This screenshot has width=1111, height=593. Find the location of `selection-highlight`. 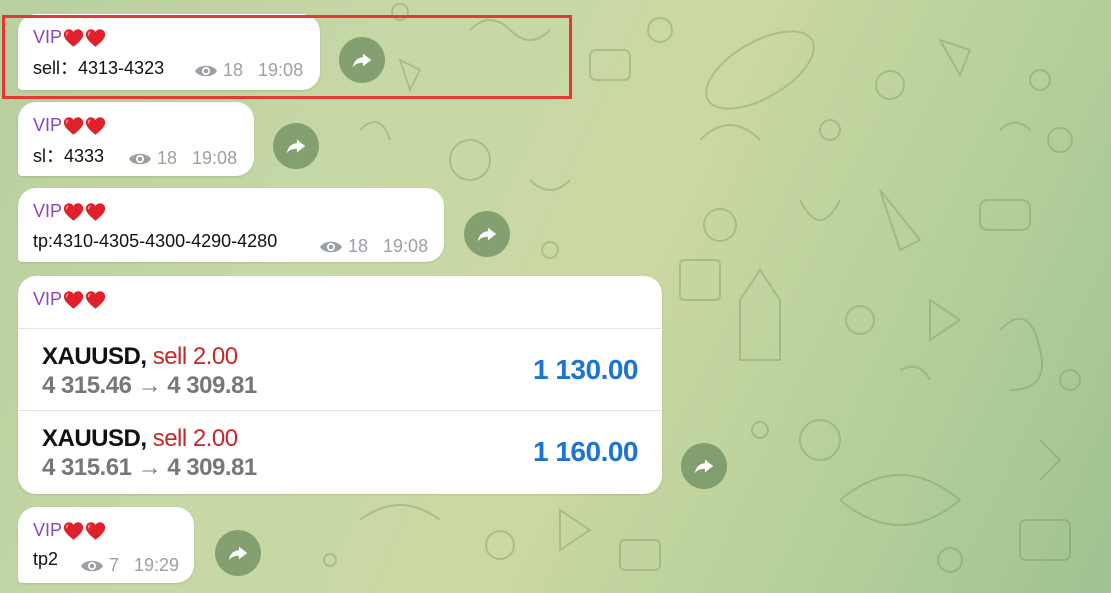

selection-highlight is located at coordinates (287, 57).